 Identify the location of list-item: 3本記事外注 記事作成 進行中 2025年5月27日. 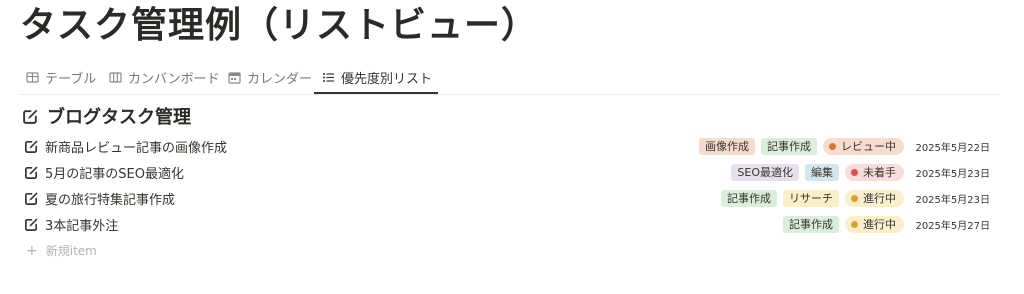
(507, 224).